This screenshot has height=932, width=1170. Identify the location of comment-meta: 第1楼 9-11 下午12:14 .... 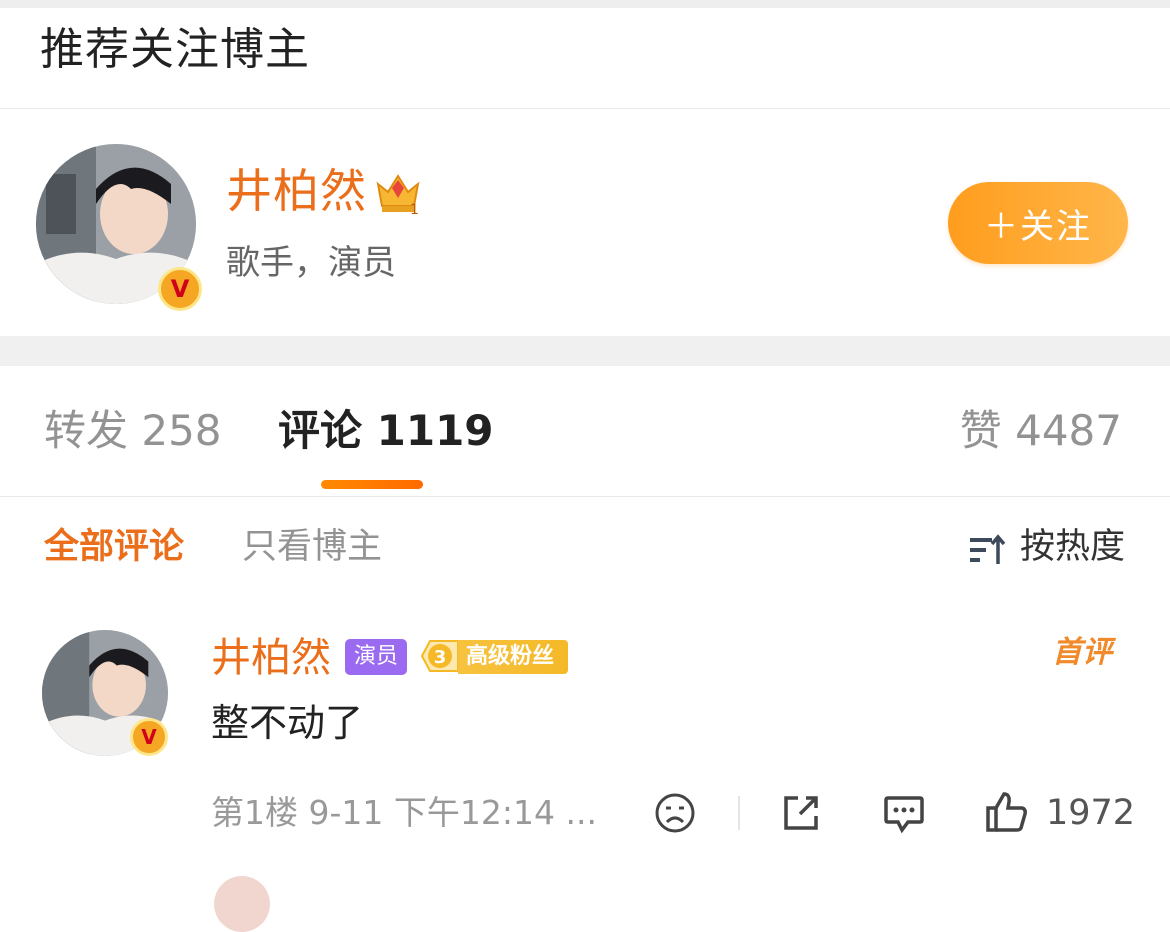
(404, 812).